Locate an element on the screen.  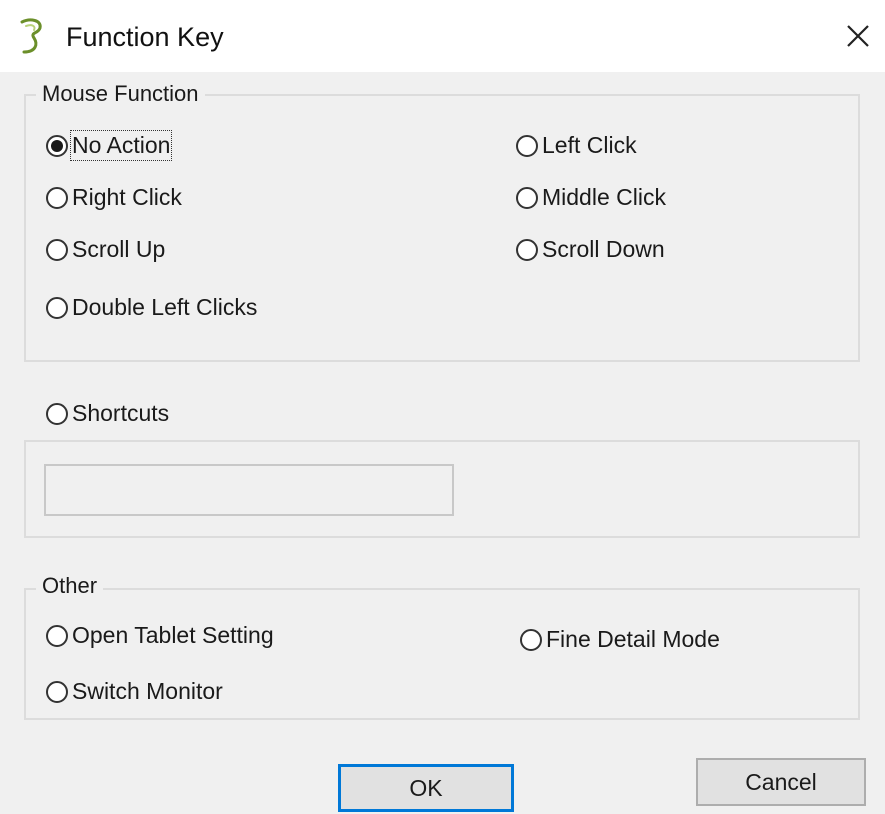
cancel-button: Cancel is located at coordinates (781, 782).